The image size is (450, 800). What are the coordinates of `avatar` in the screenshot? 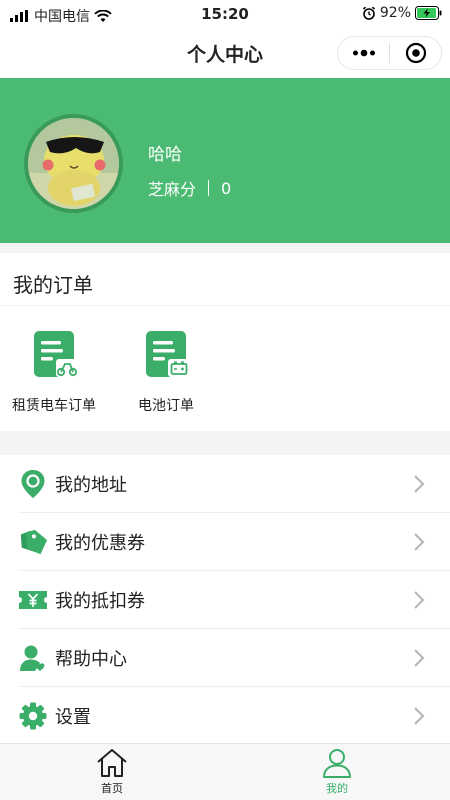 It's located at (73, 163).